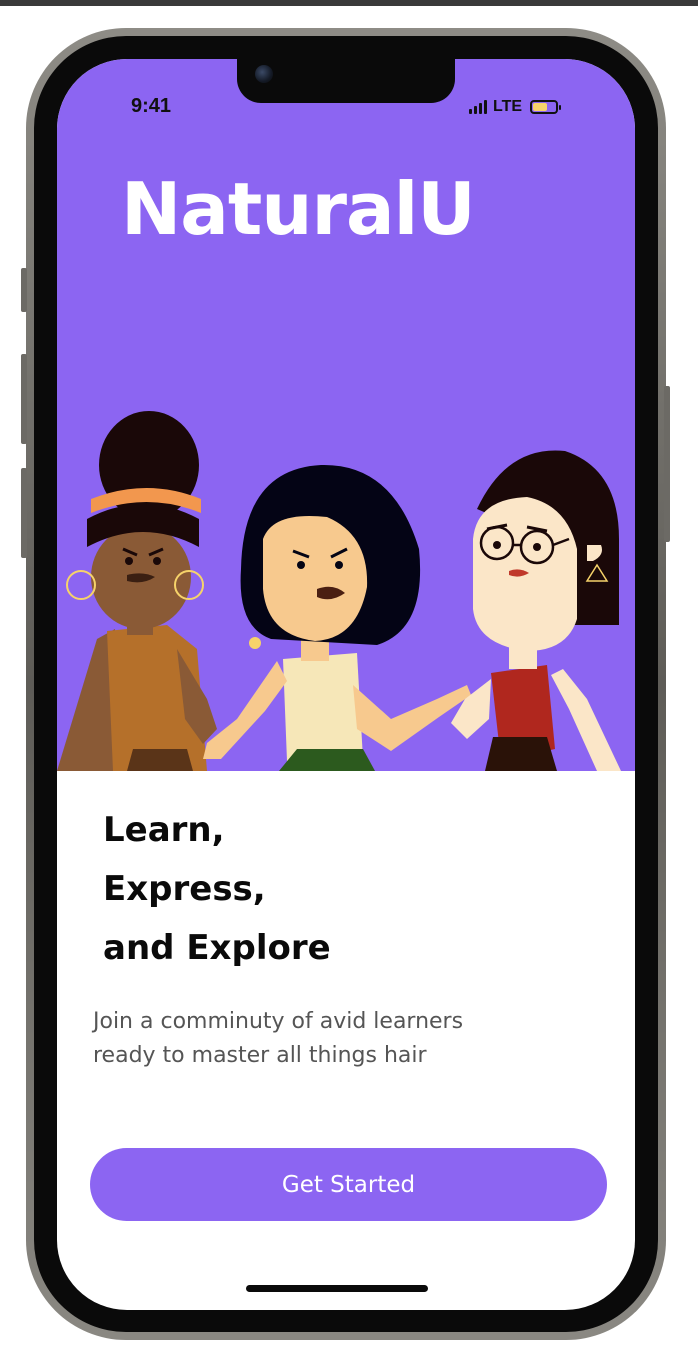  Describe the element at coordinates (24, 290) in the screenshot. I see `mute-switch` at that location.